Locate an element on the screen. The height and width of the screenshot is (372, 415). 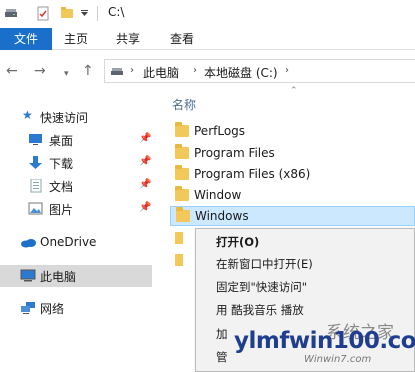
file-name: Window is located at coordinates (218, 195).